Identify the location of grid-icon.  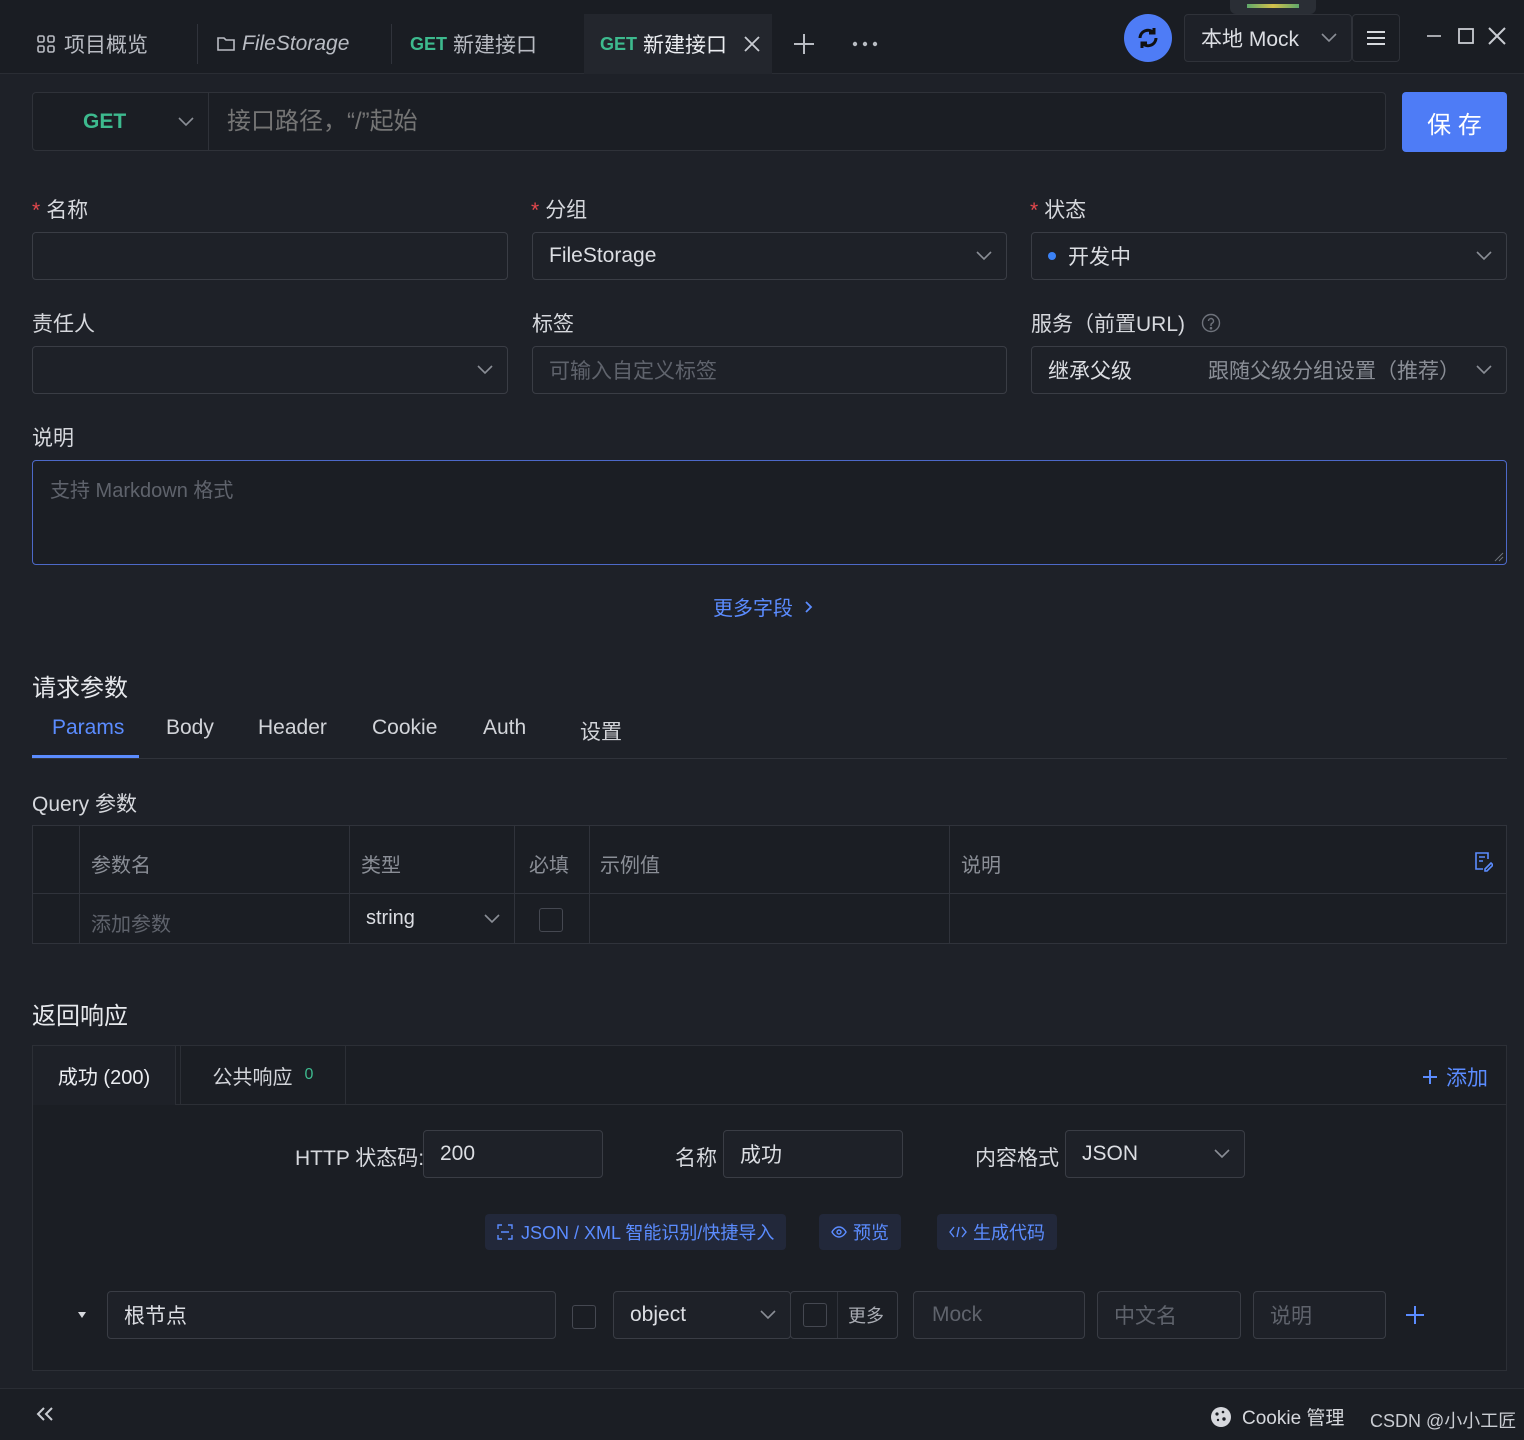
(46, 44).